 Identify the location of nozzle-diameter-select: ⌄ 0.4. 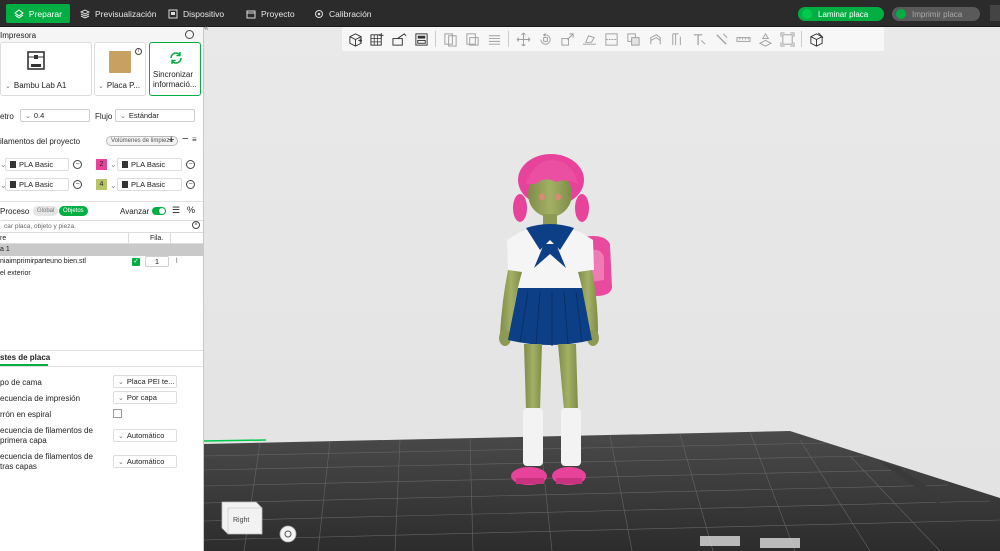
(55, 115).